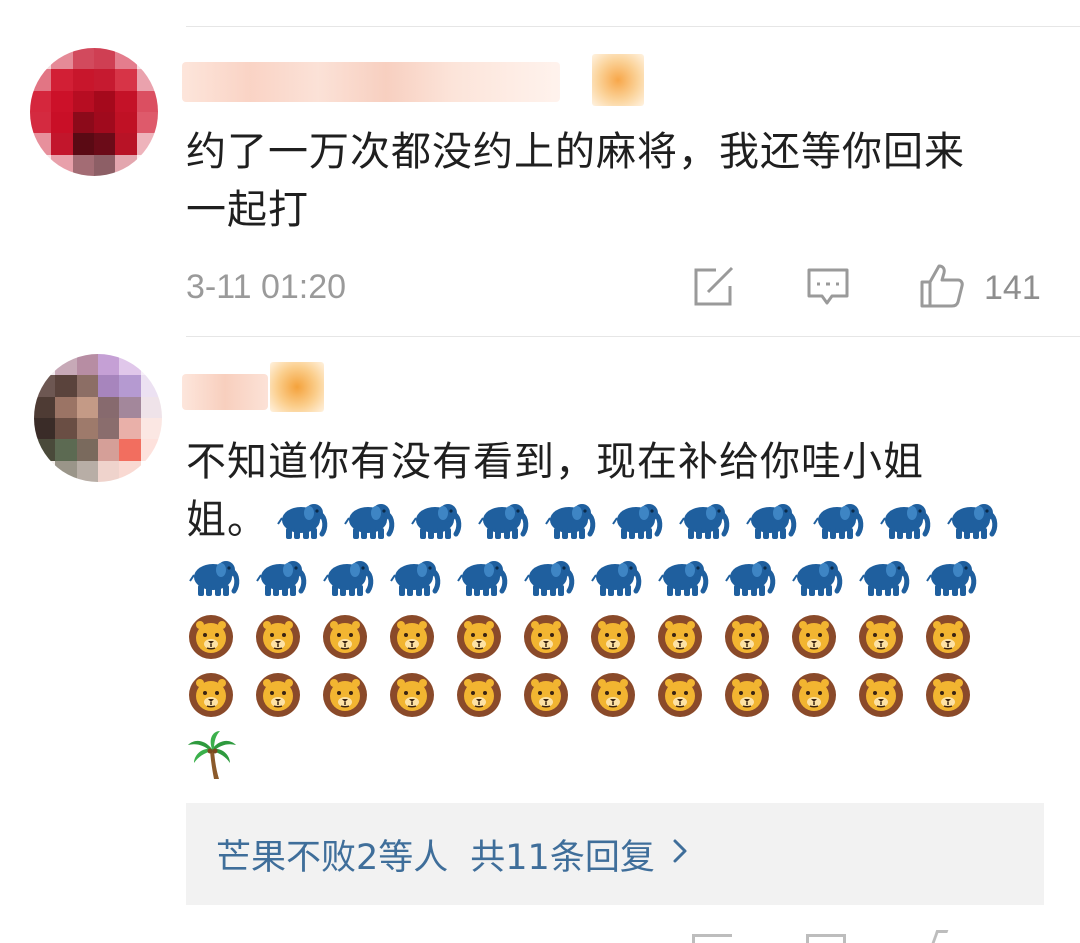 This screenshot has height=943, width=1080. What do you see at coordinates (247, 210) in the screenshot?
I see `comment-text-line2: 一起打` at bounding box center [247, 210].